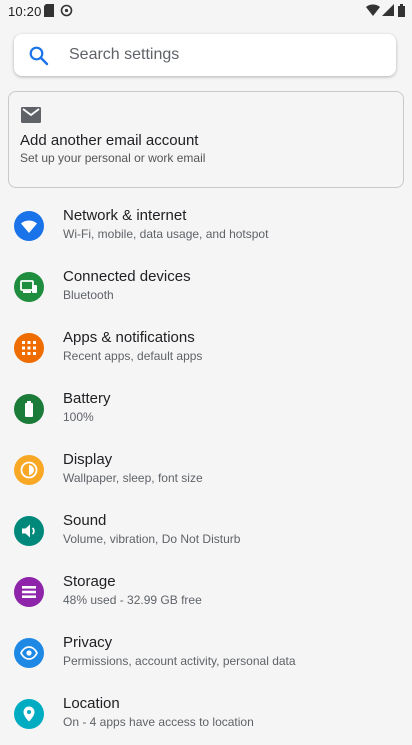 This screenshot has width=412, height=745. What do you see at coordinates (133, 478) in the screenshot?
I see `setting-summary: Wallpaper, sleep, font size` at bounding box center [133, 478].